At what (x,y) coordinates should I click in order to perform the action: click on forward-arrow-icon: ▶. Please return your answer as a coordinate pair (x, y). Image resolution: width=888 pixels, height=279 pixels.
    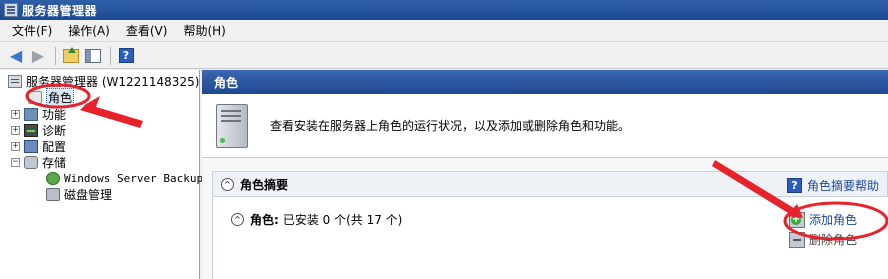
    Looking at the image, I should click on (38, 55).